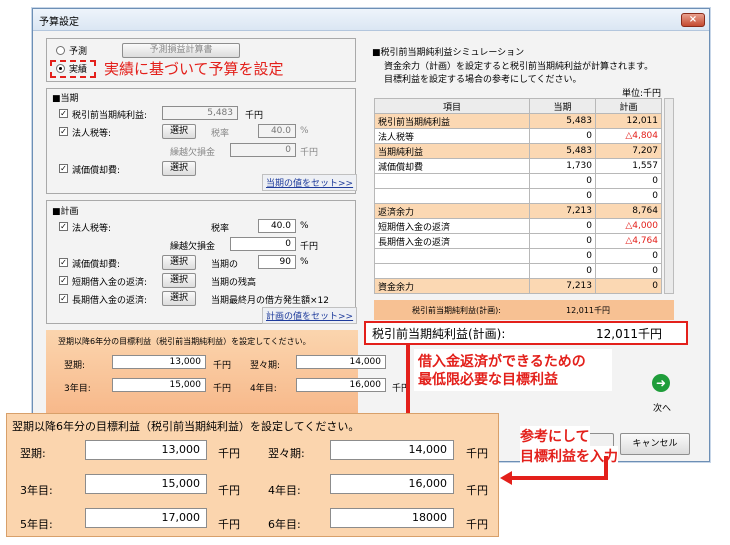  Describe the element at coordinates (63, 168) in the screenshot. I see `current-dep-checkbox: ✓` at that location.